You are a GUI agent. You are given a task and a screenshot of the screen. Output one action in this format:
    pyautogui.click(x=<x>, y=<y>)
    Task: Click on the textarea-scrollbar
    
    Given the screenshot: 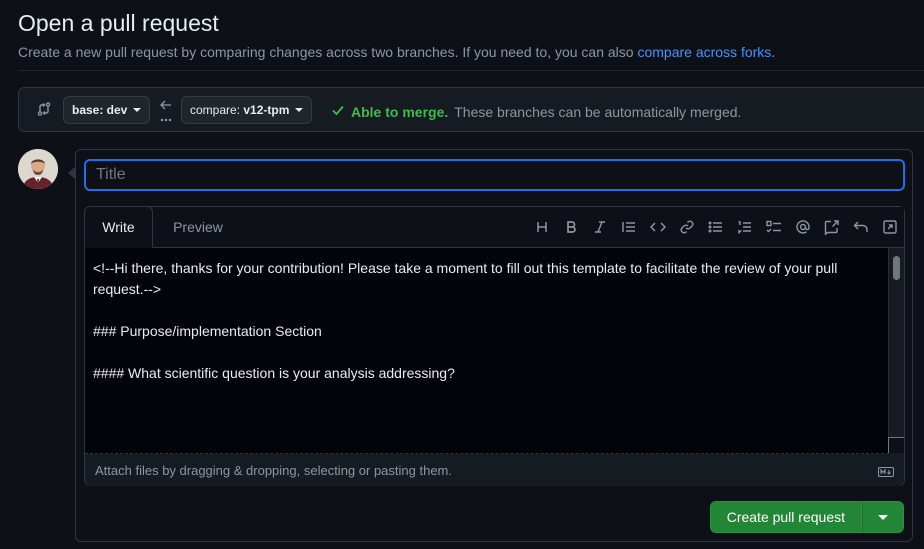 What is the action you would take?
    pyautogui.click(x=896, y=351)
    